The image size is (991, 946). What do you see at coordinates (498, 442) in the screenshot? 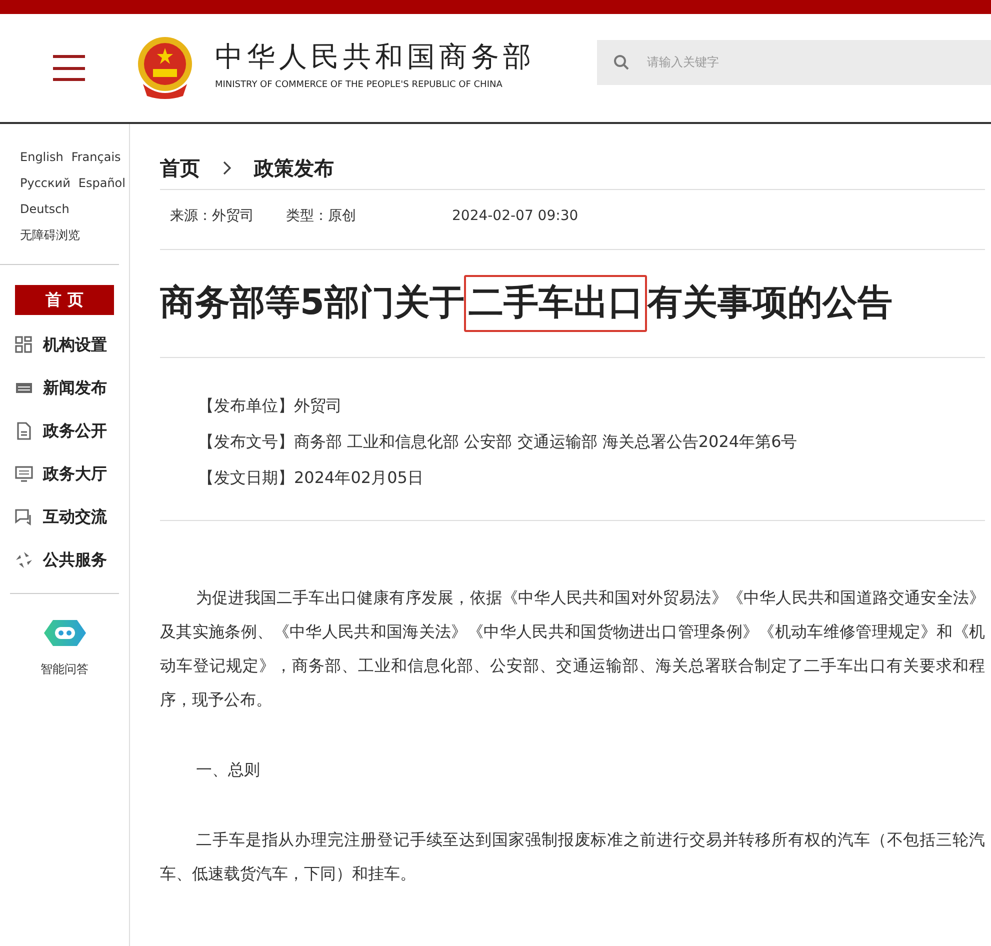
I see `info-line: 【发布文号】商务部 工业和信息化部 公安部 交通运输部 海关总署公告2024年第6号` at bounding box center [498, 442].